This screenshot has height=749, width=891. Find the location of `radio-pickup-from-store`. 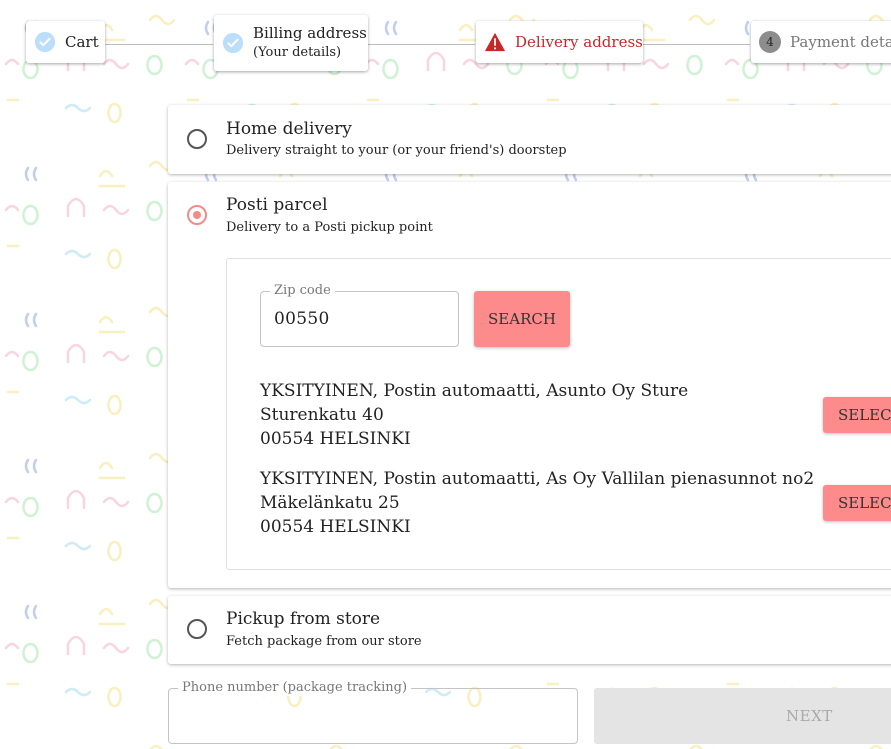

radio-pickup-from-store is located at coordinates (197, 629).